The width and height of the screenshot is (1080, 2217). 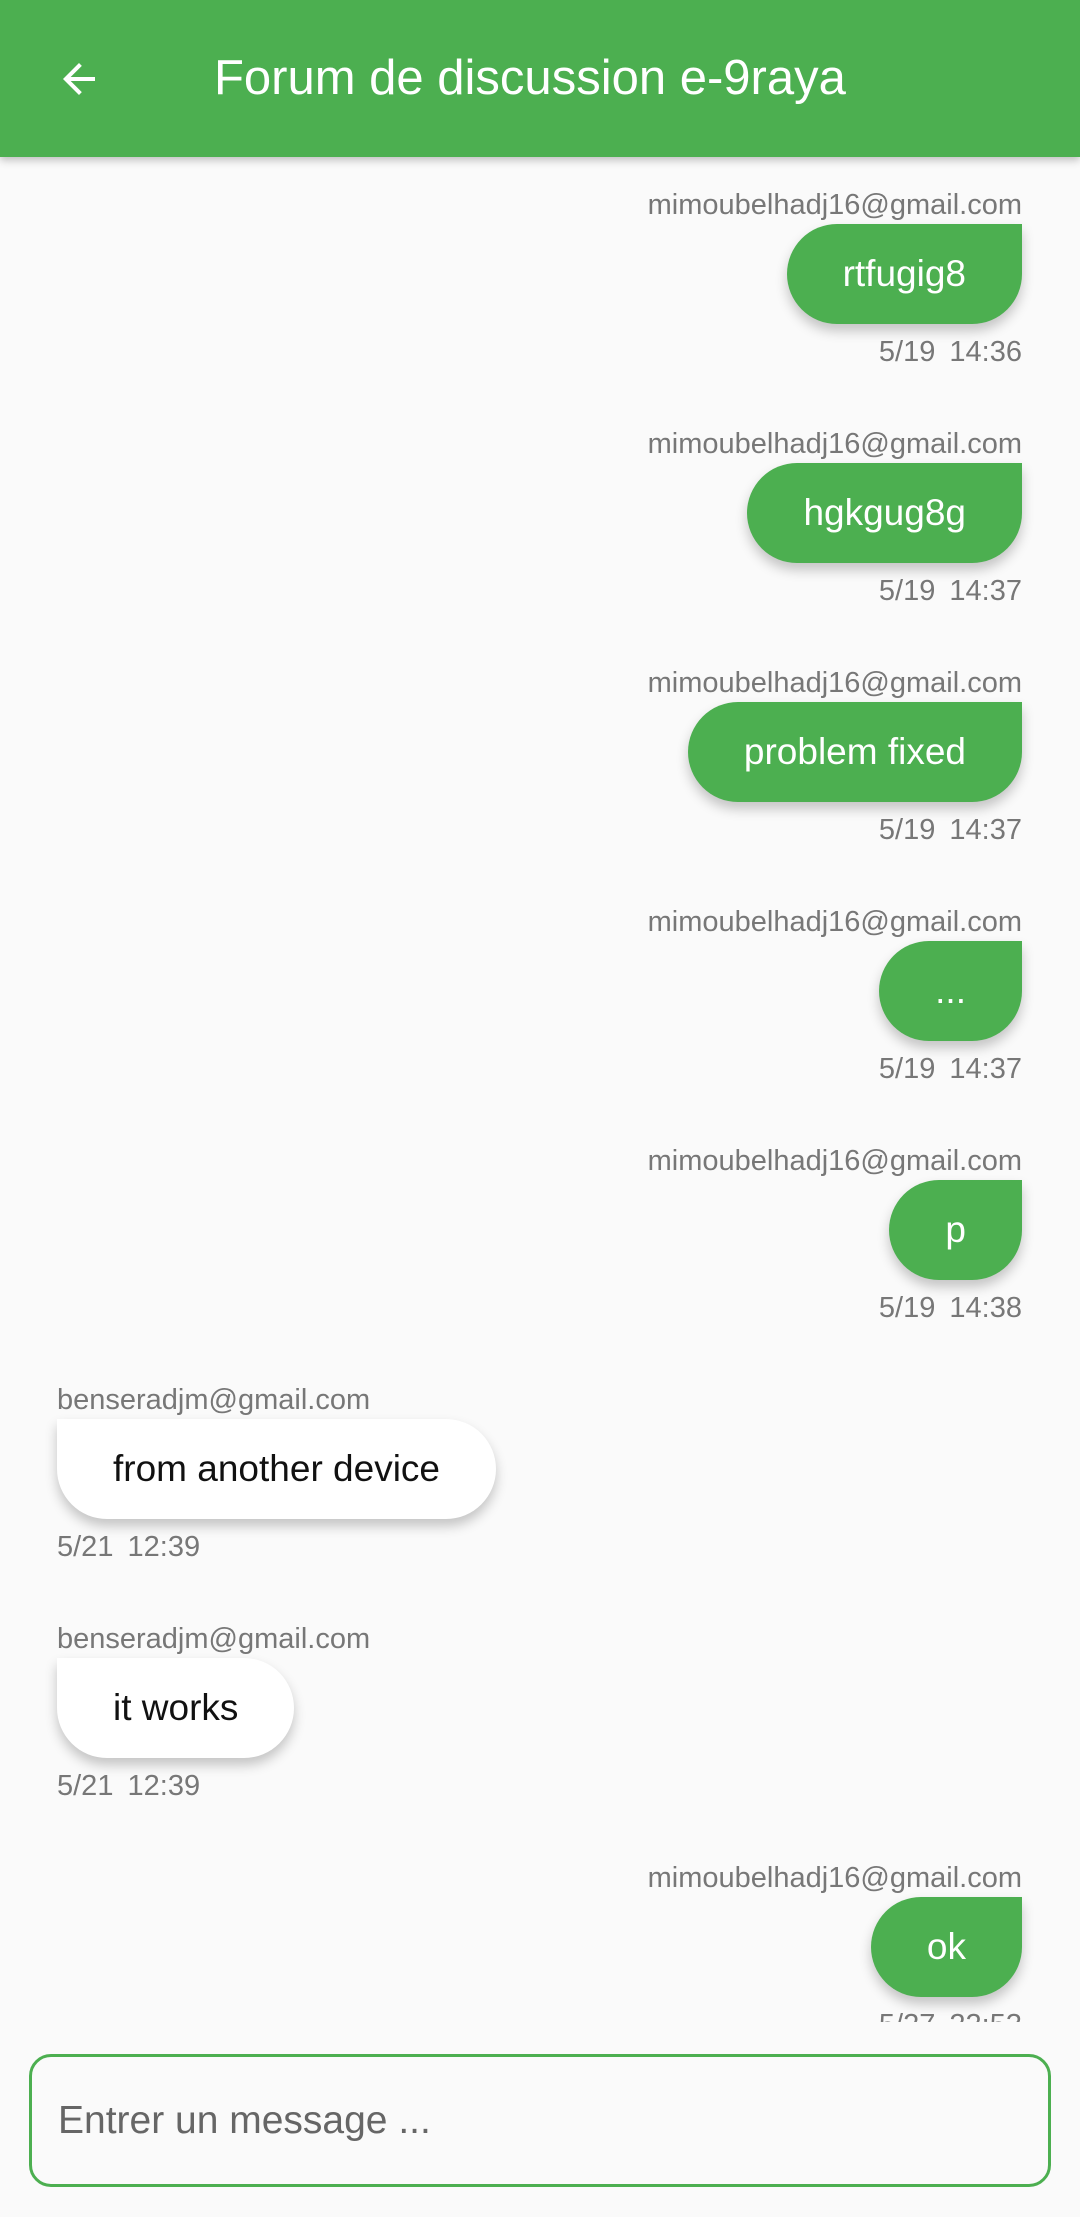 I want to click on message-bubble: from another device, so click(x=277, y=1469).